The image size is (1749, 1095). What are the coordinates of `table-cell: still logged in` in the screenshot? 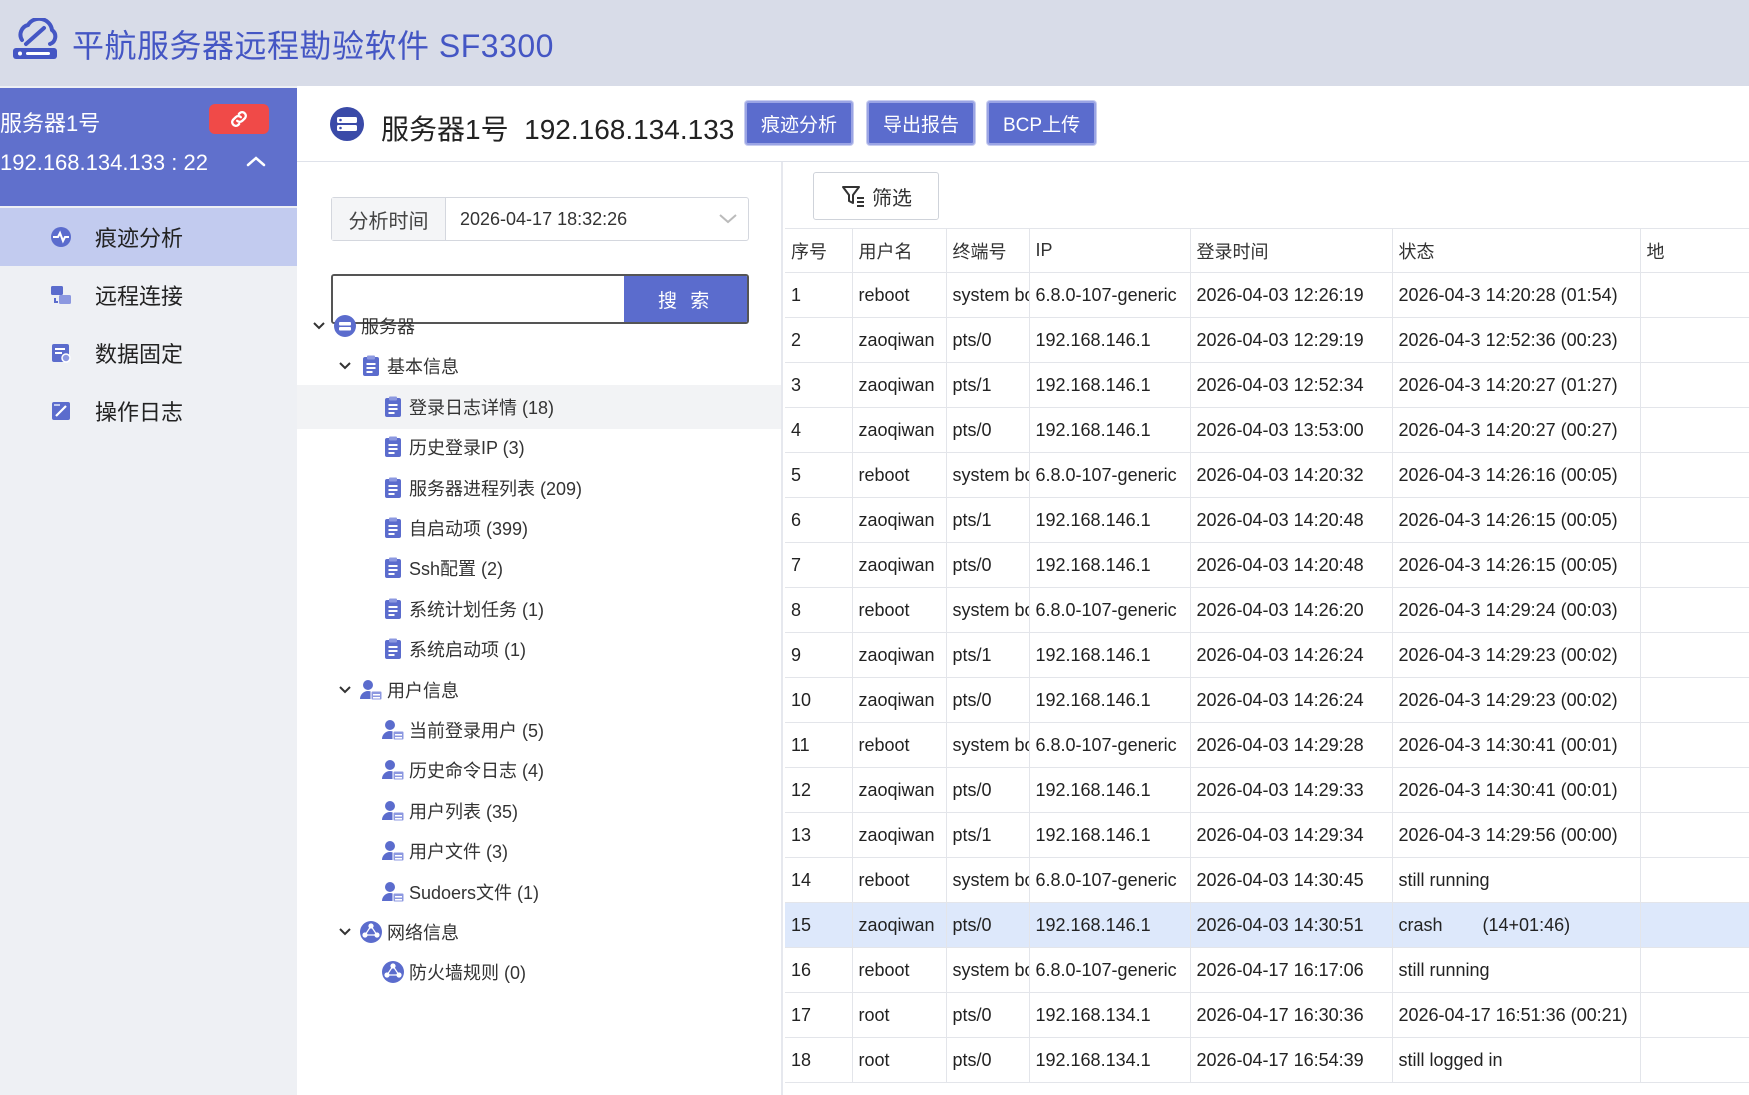 It's located at (1516, 1060).